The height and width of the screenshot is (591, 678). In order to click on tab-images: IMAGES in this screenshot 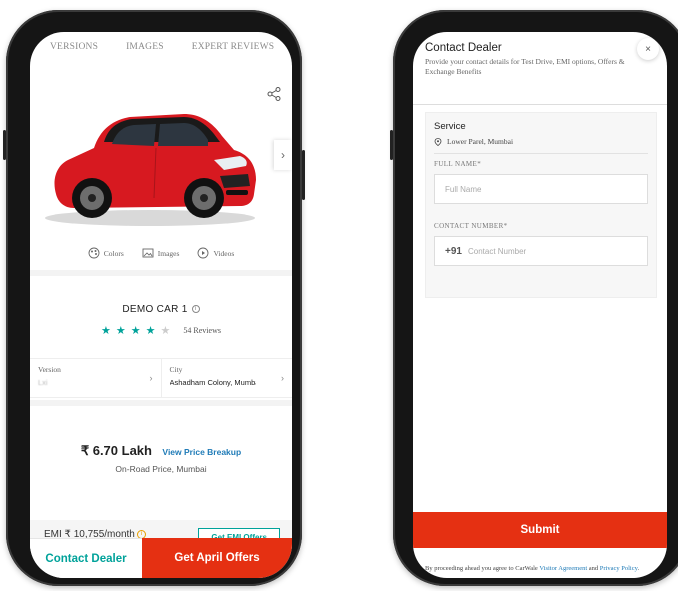, I will do `click(145, 57)`.